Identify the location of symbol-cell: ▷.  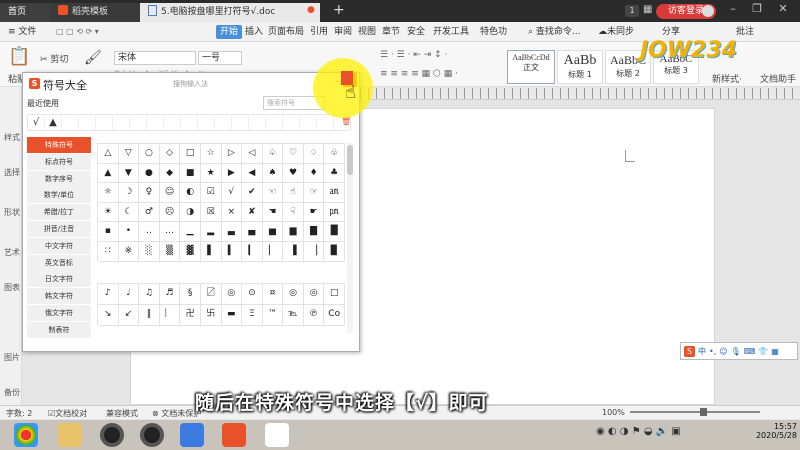
(232, 154).